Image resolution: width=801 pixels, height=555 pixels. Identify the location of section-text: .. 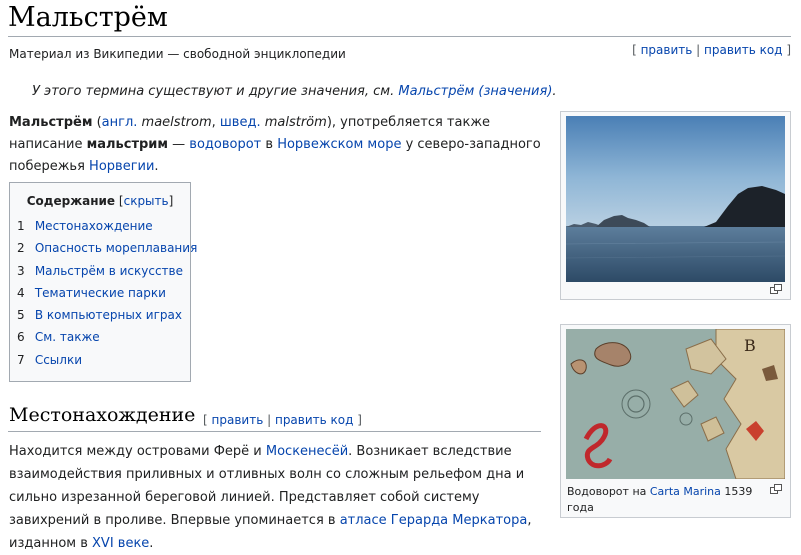
(151, 543).